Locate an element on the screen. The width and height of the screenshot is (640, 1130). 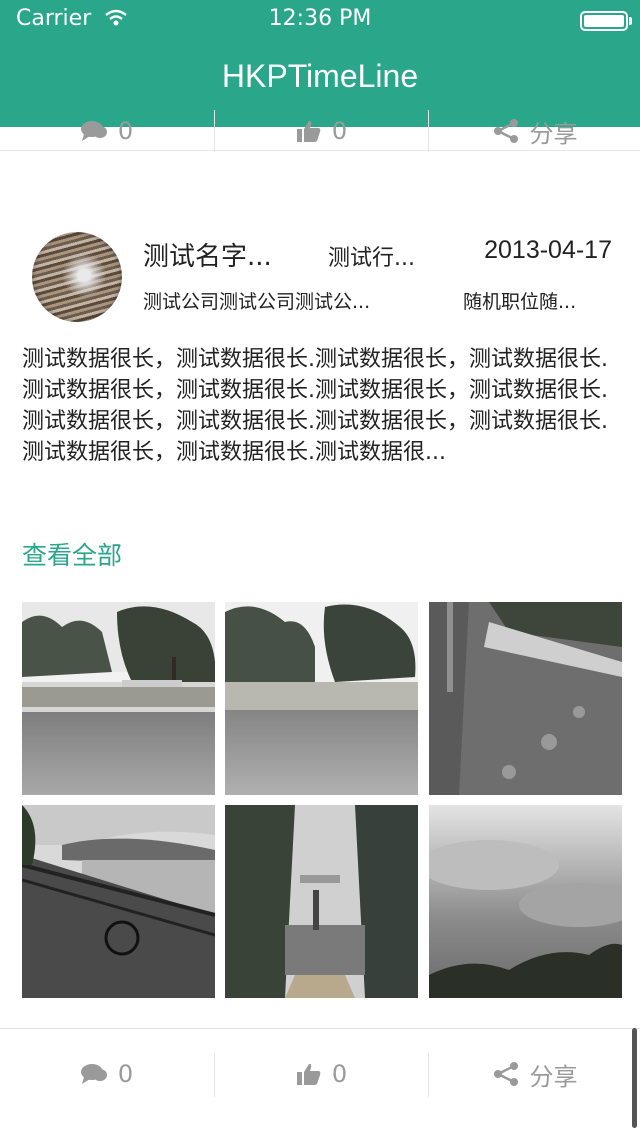
page-title: HKPTimeLine is located at coordinates (320, 76).